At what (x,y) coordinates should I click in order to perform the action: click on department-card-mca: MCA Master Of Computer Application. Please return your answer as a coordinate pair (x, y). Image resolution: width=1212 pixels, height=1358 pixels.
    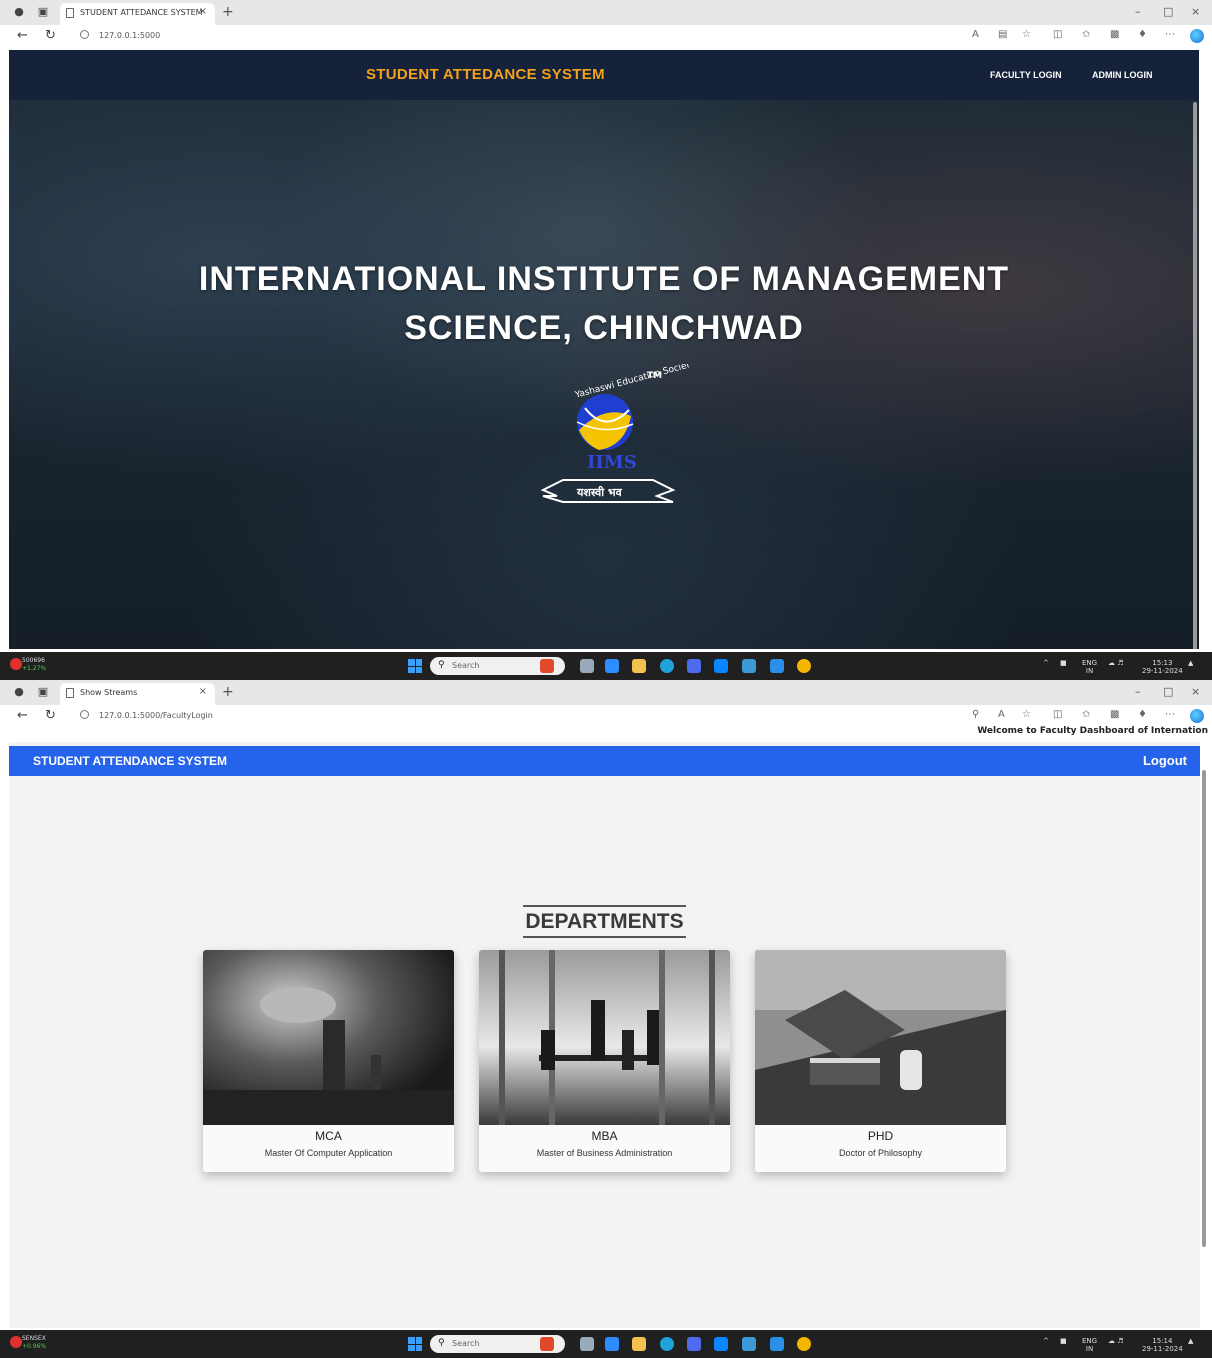
    Looking at the image, I should click on (328, 1061).